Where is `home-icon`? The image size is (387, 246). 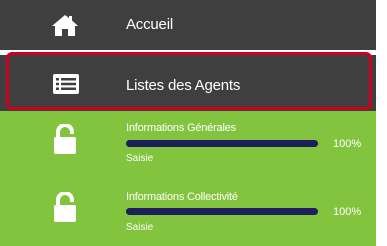 home-icon is located at coordinates (65, 25).